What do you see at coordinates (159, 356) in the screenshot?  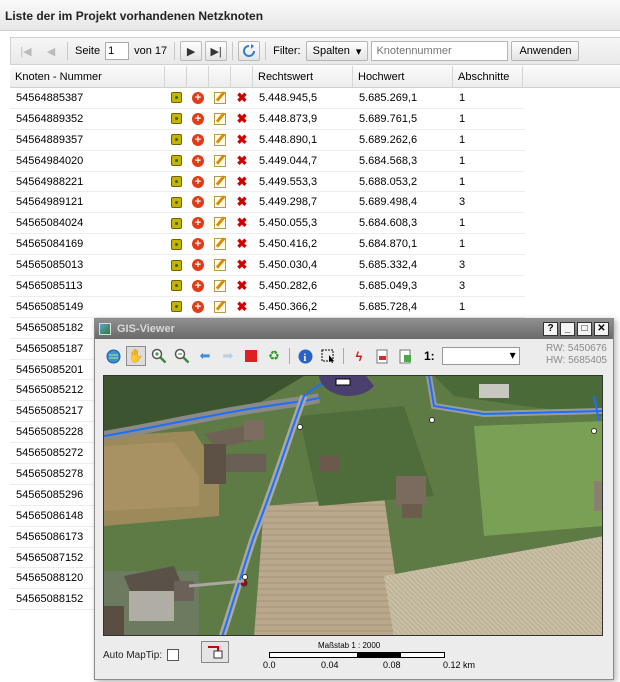 I see `zoom-in-icon` at bounding box center [159, 356].